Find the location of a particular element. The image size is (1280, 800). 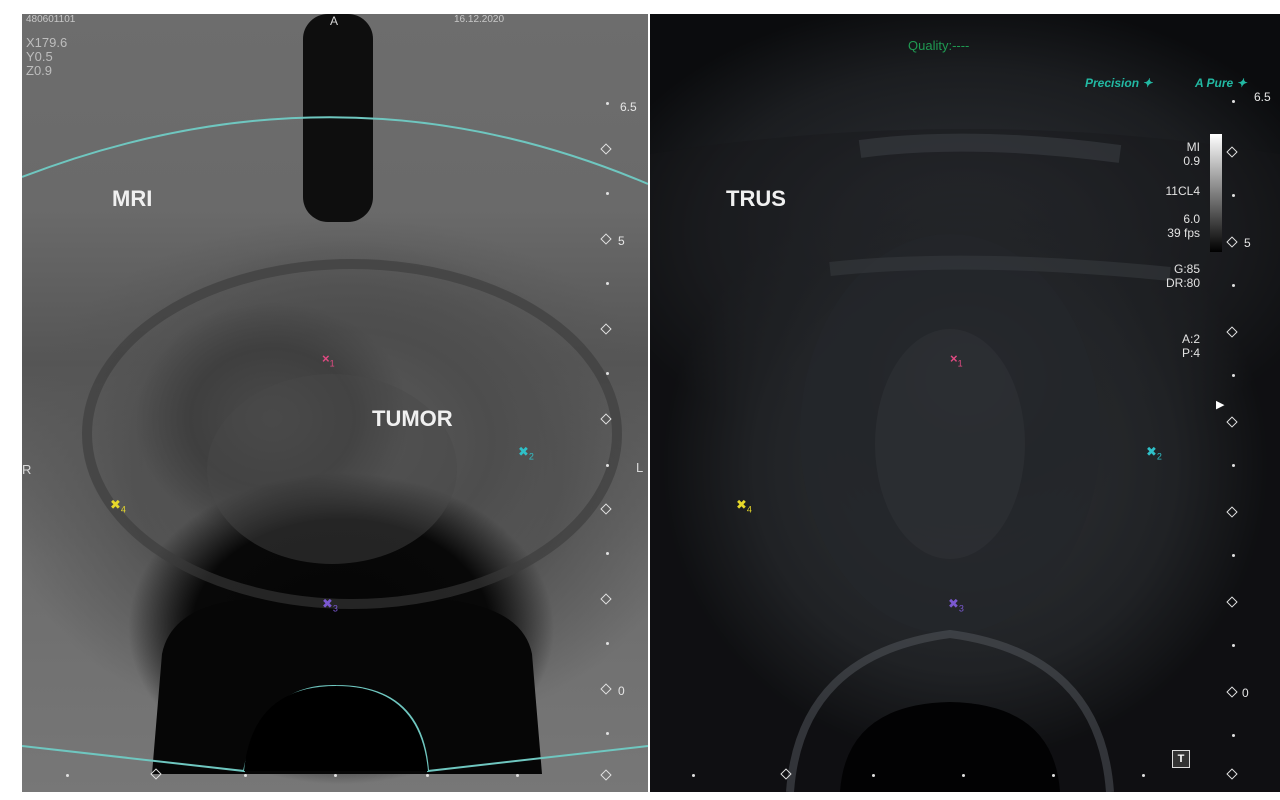

gain-value: G:85 is located at coordinates (1186, 269).